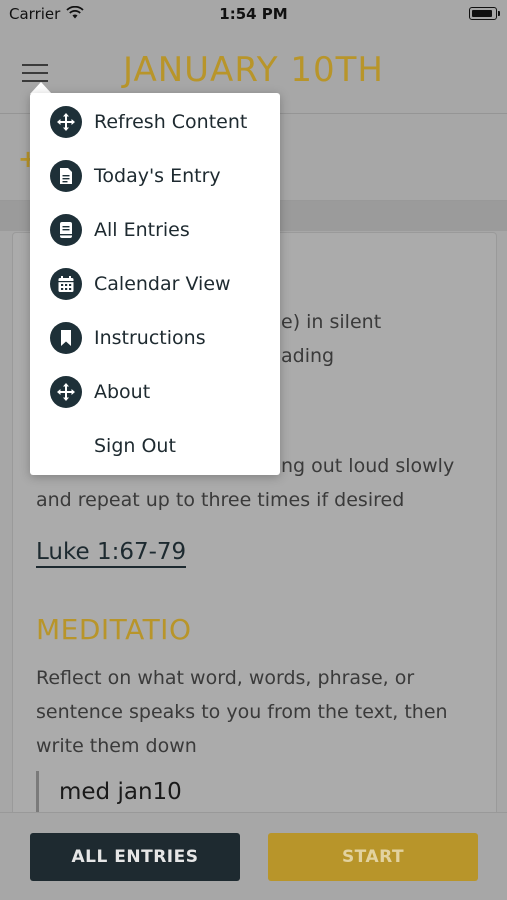  What do you see at coordinates (114, 629) in the screenshot?
I see `meditatio-heading: MEDITATIO` at bounding box center [114, 629].